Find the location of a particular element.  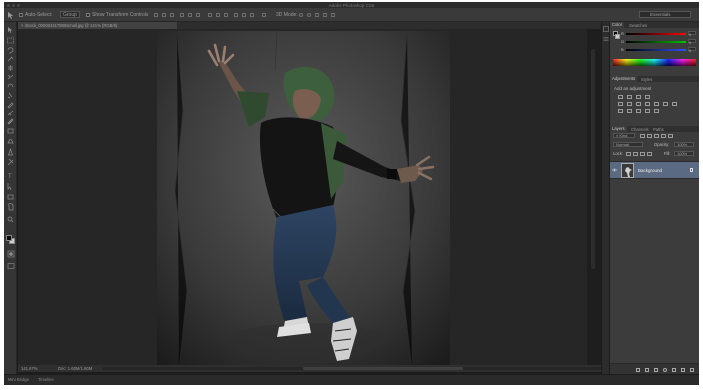

eye-icon is located at coordinates (614, 170).